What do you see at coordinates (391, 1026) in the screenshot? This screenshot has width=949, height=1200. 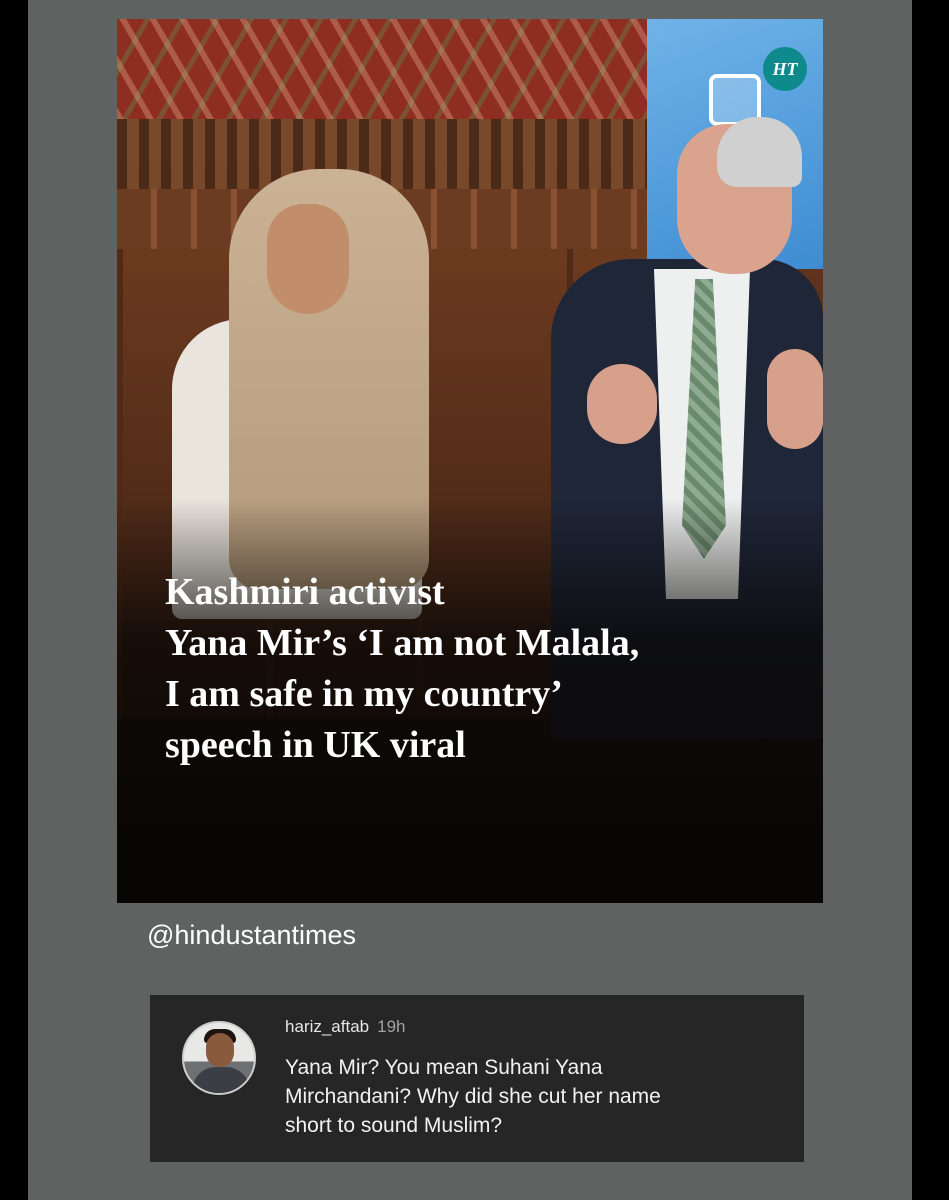 I see `comment-time: 19h` at bounding box center [391, 1026].